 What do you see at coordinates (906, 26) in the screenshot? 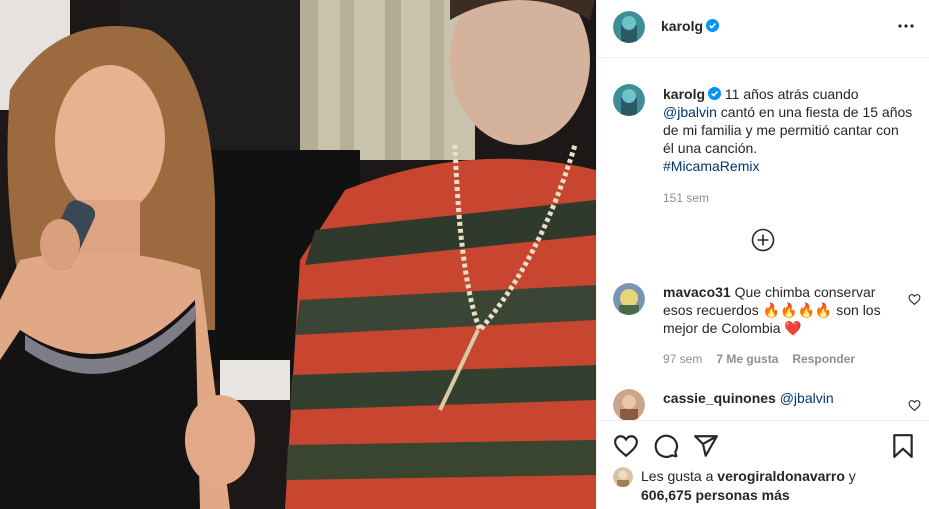
I see `more-options-icon` at bounding box center [906, 26].